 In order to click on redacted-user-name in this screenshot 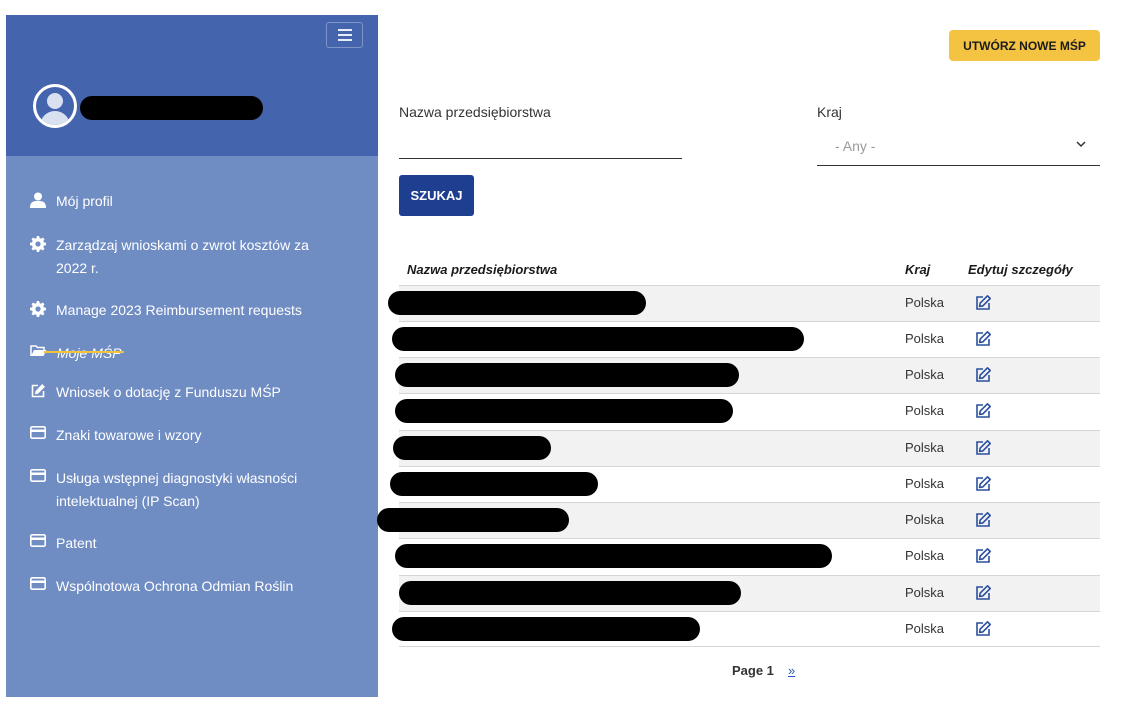, I will do `click(171, 108)`.